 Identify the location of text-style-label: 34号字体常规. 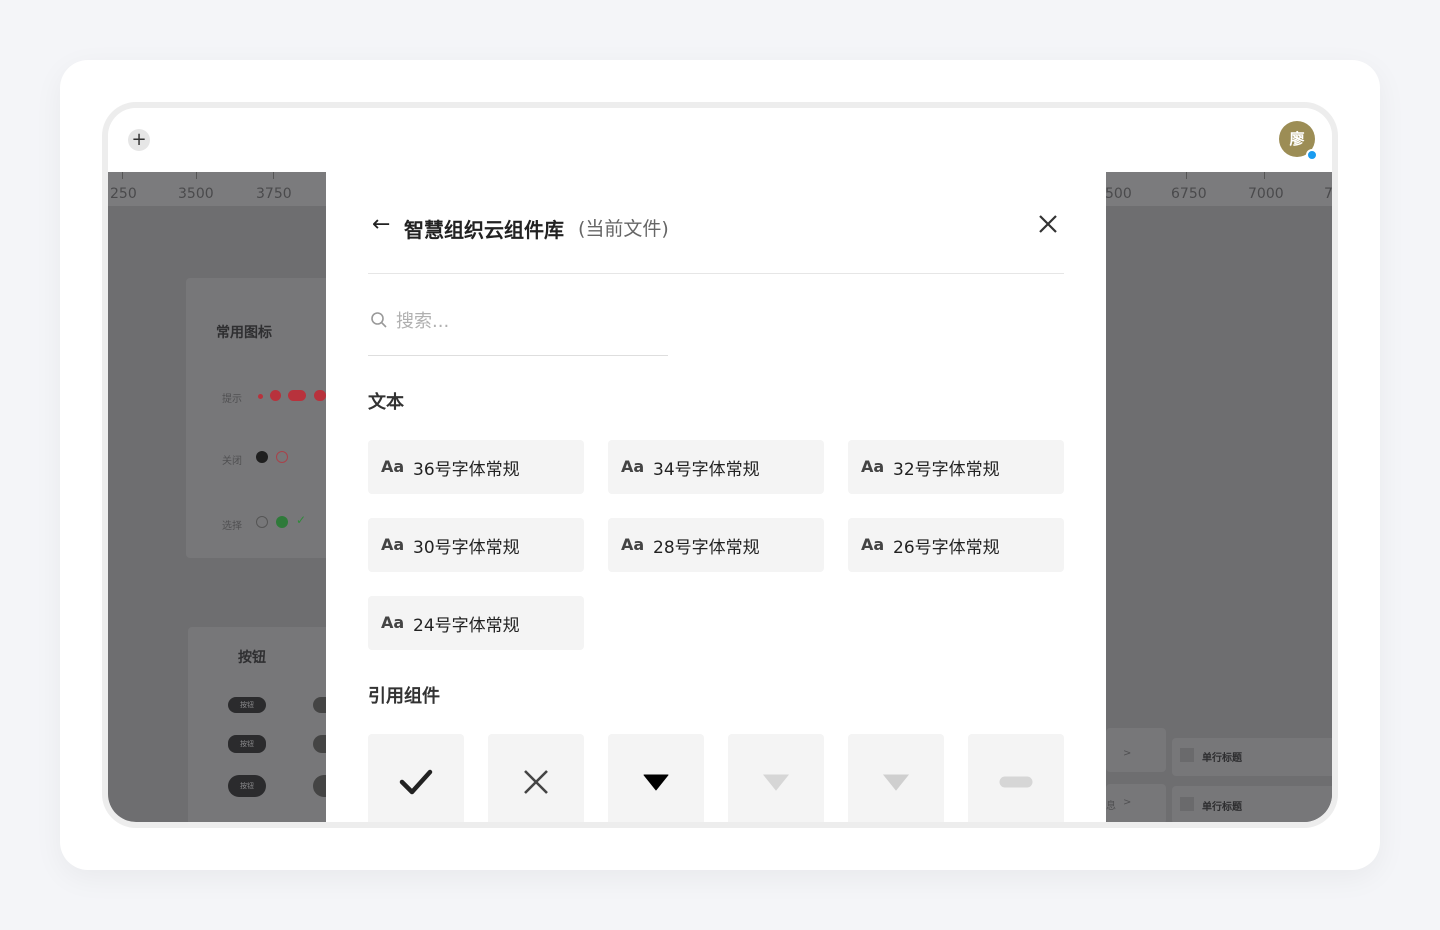
(706, 470).